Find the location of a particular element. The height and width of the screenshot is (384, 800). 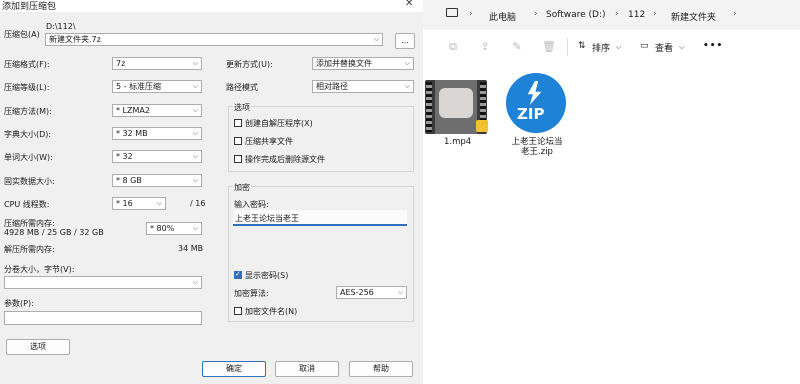

zip-icon: ZIP is located at coordinates (536, 103).